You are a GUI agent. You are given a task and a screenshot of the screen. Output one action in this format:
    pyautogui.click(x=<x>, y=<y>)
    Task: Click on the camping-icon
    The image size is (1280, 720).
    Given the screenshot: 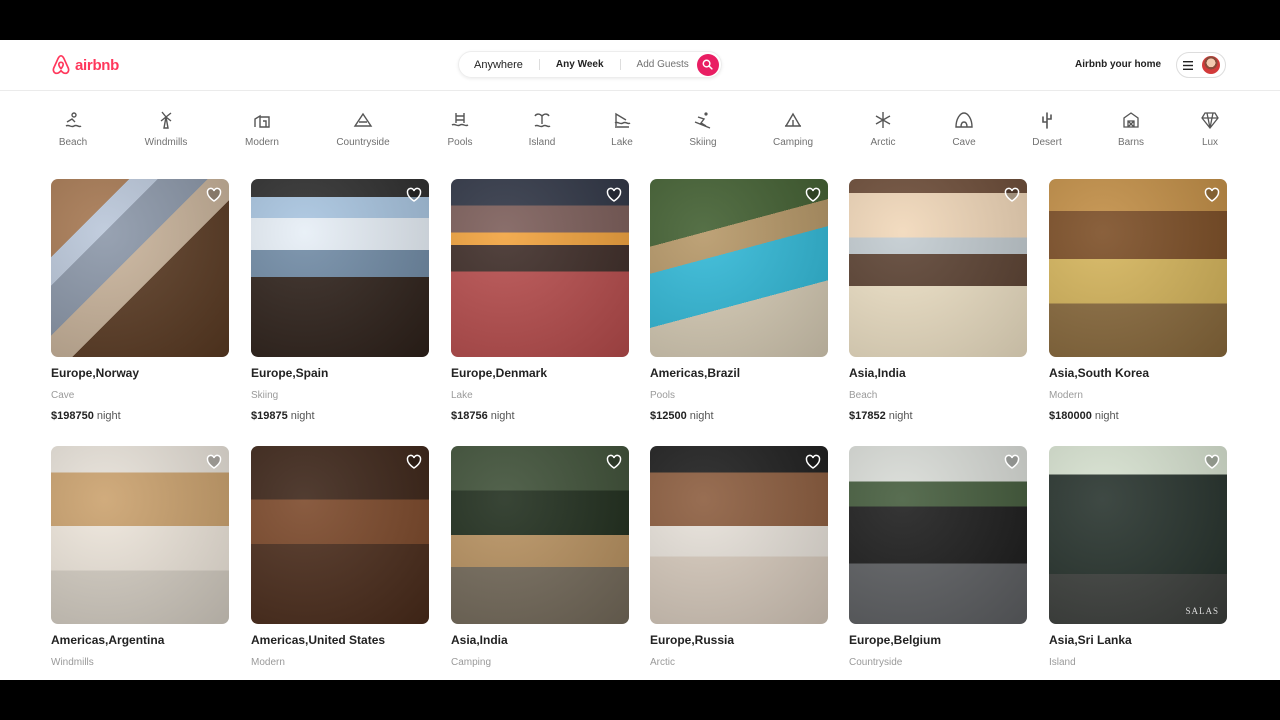 What is the action you would take?
    pyautogui.click(x=793, y=119)
    